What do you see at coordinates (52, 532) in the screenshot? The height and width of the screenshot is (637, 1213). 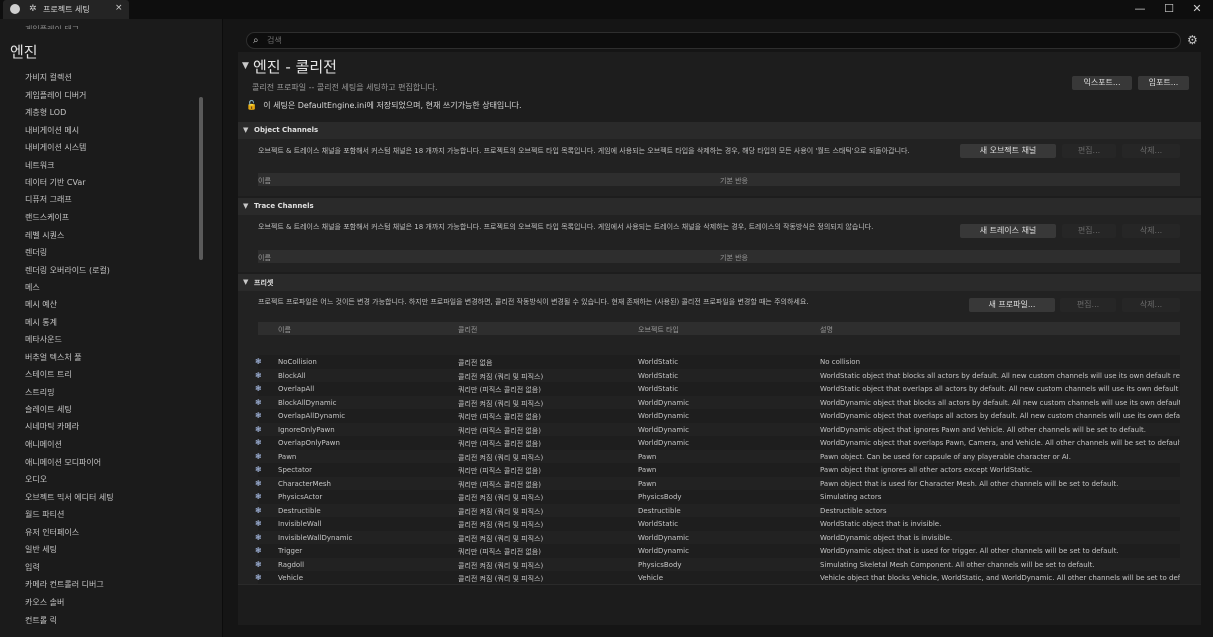 I see `sidebar-item: 유저 인터페이스` at bounding box center [52, 532].